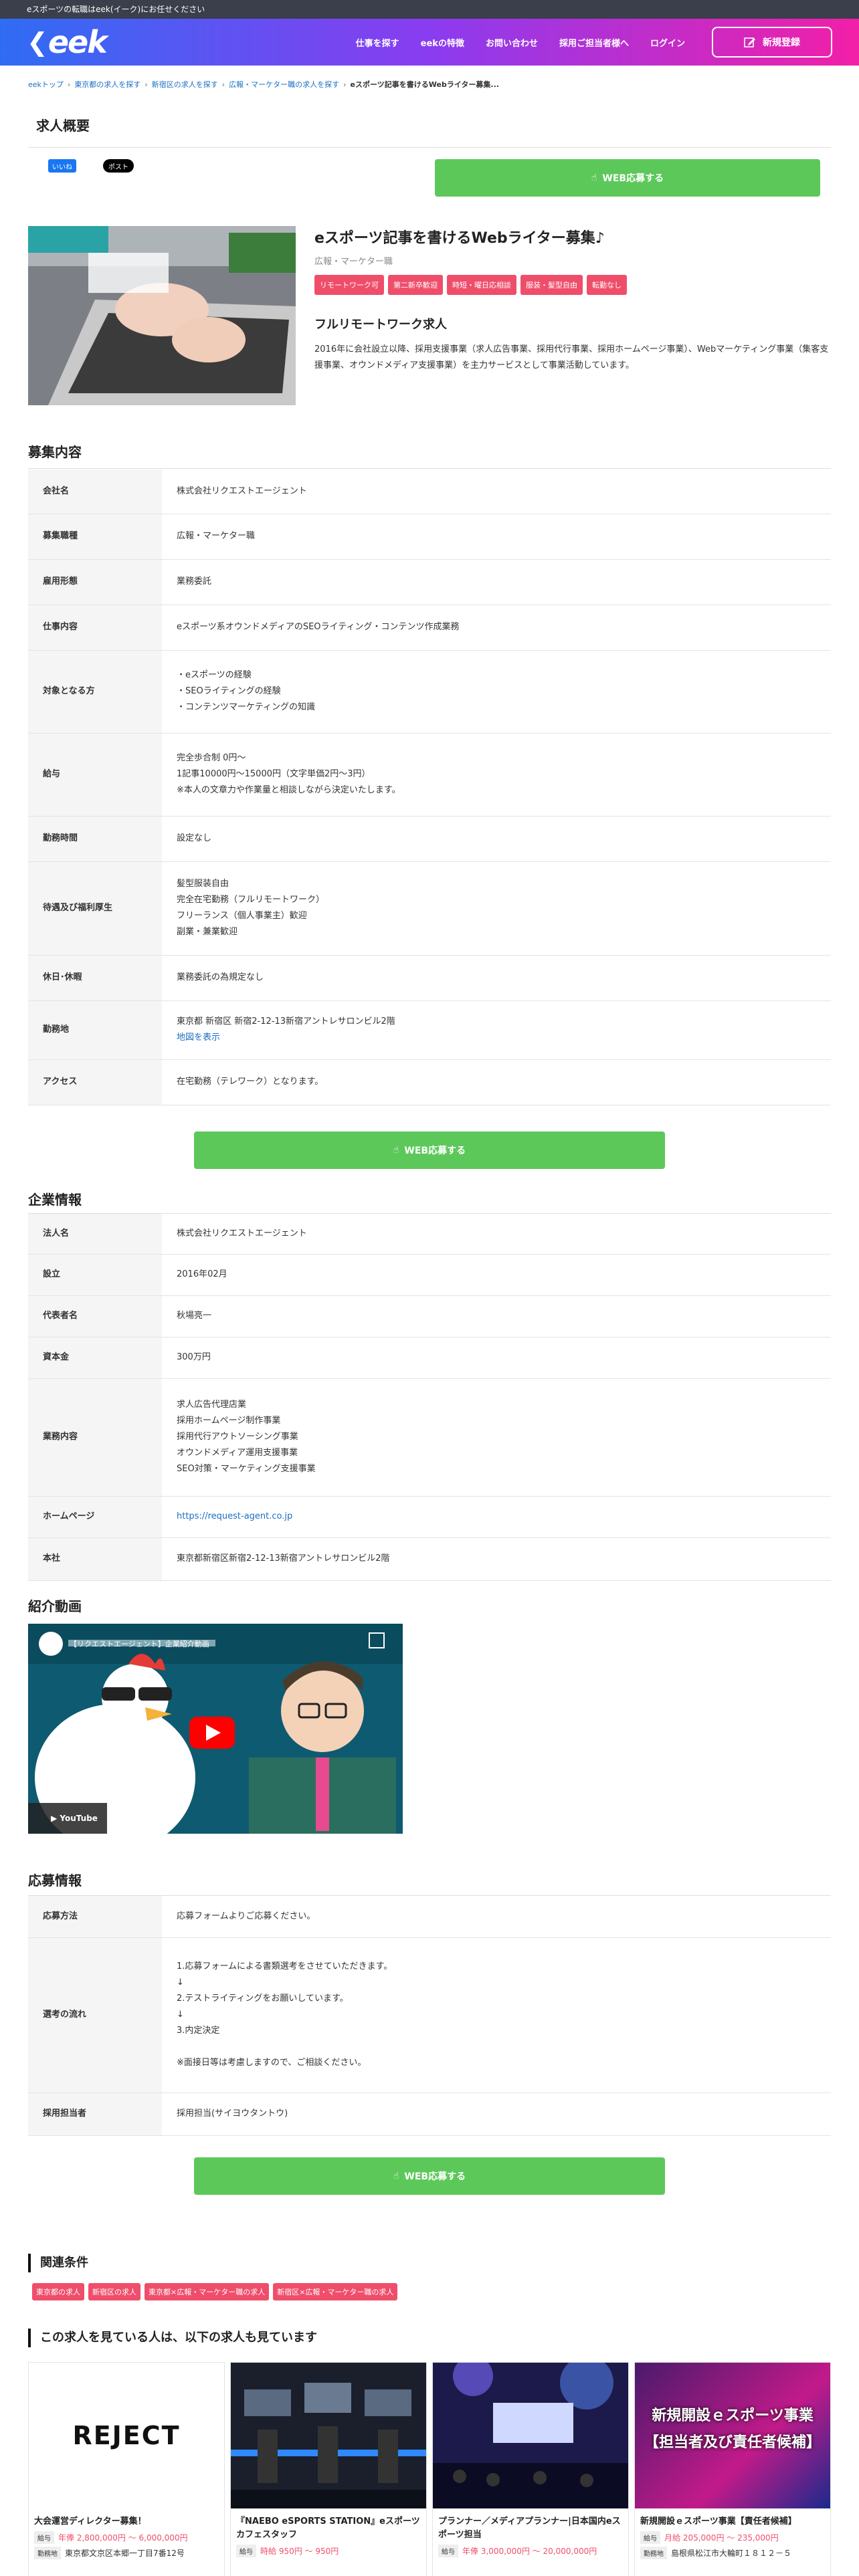 The width and height of the screenshot is (859, 2576). I want to click on info-label: 本社, so click(95, 1559).